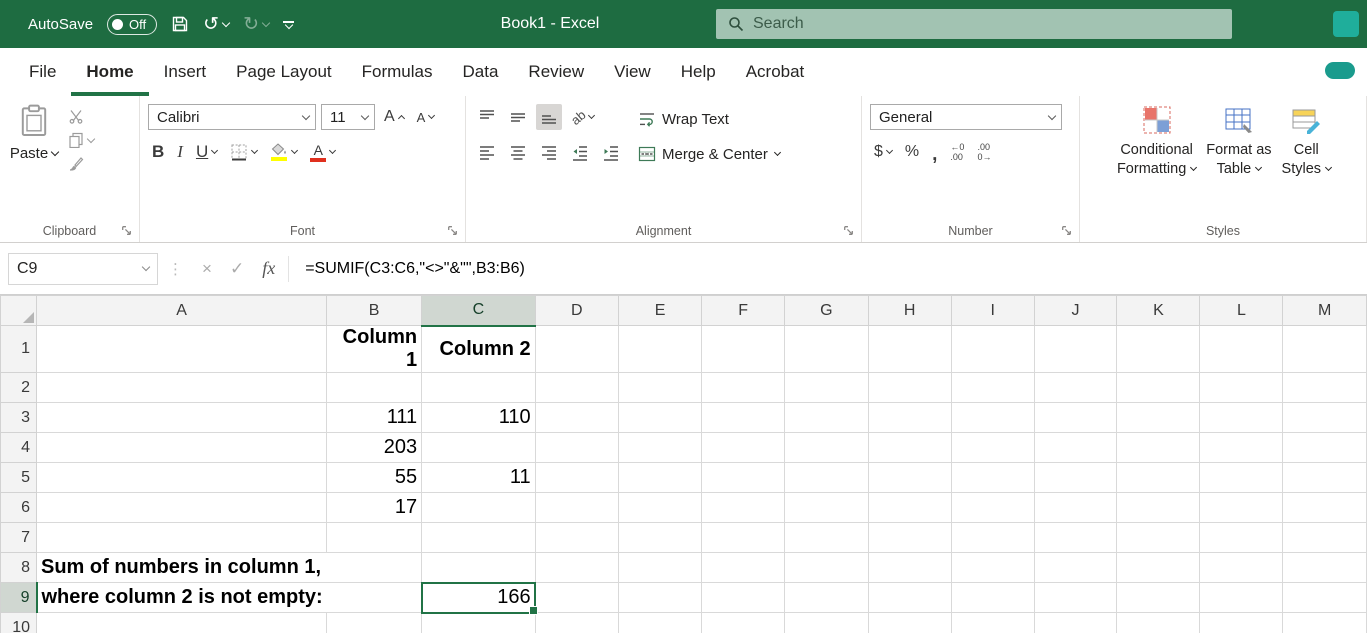 This screenshot has height=633, width=1367. Describe the element at coordinates (268, 268) in the screenshot. I see `insert-function-button: fx` at that location.